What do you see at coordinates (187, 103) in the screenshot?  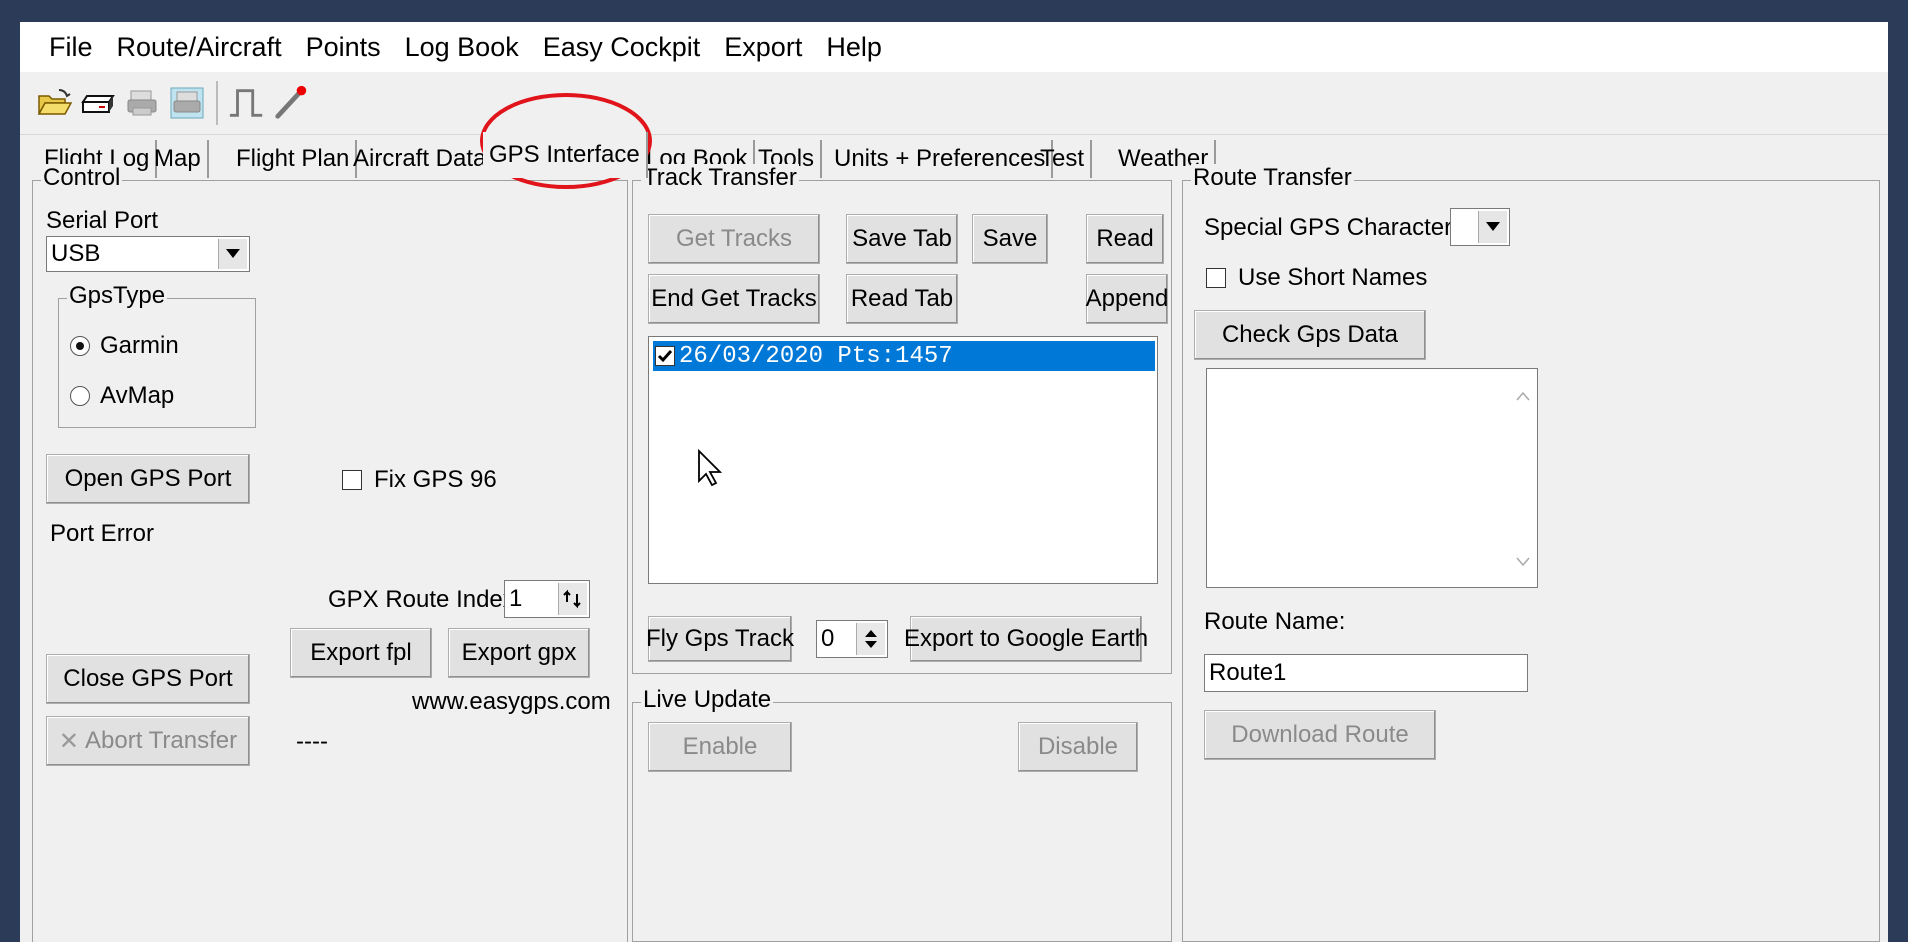 I see `print-preview-icon` at bounding box center [187, 103].